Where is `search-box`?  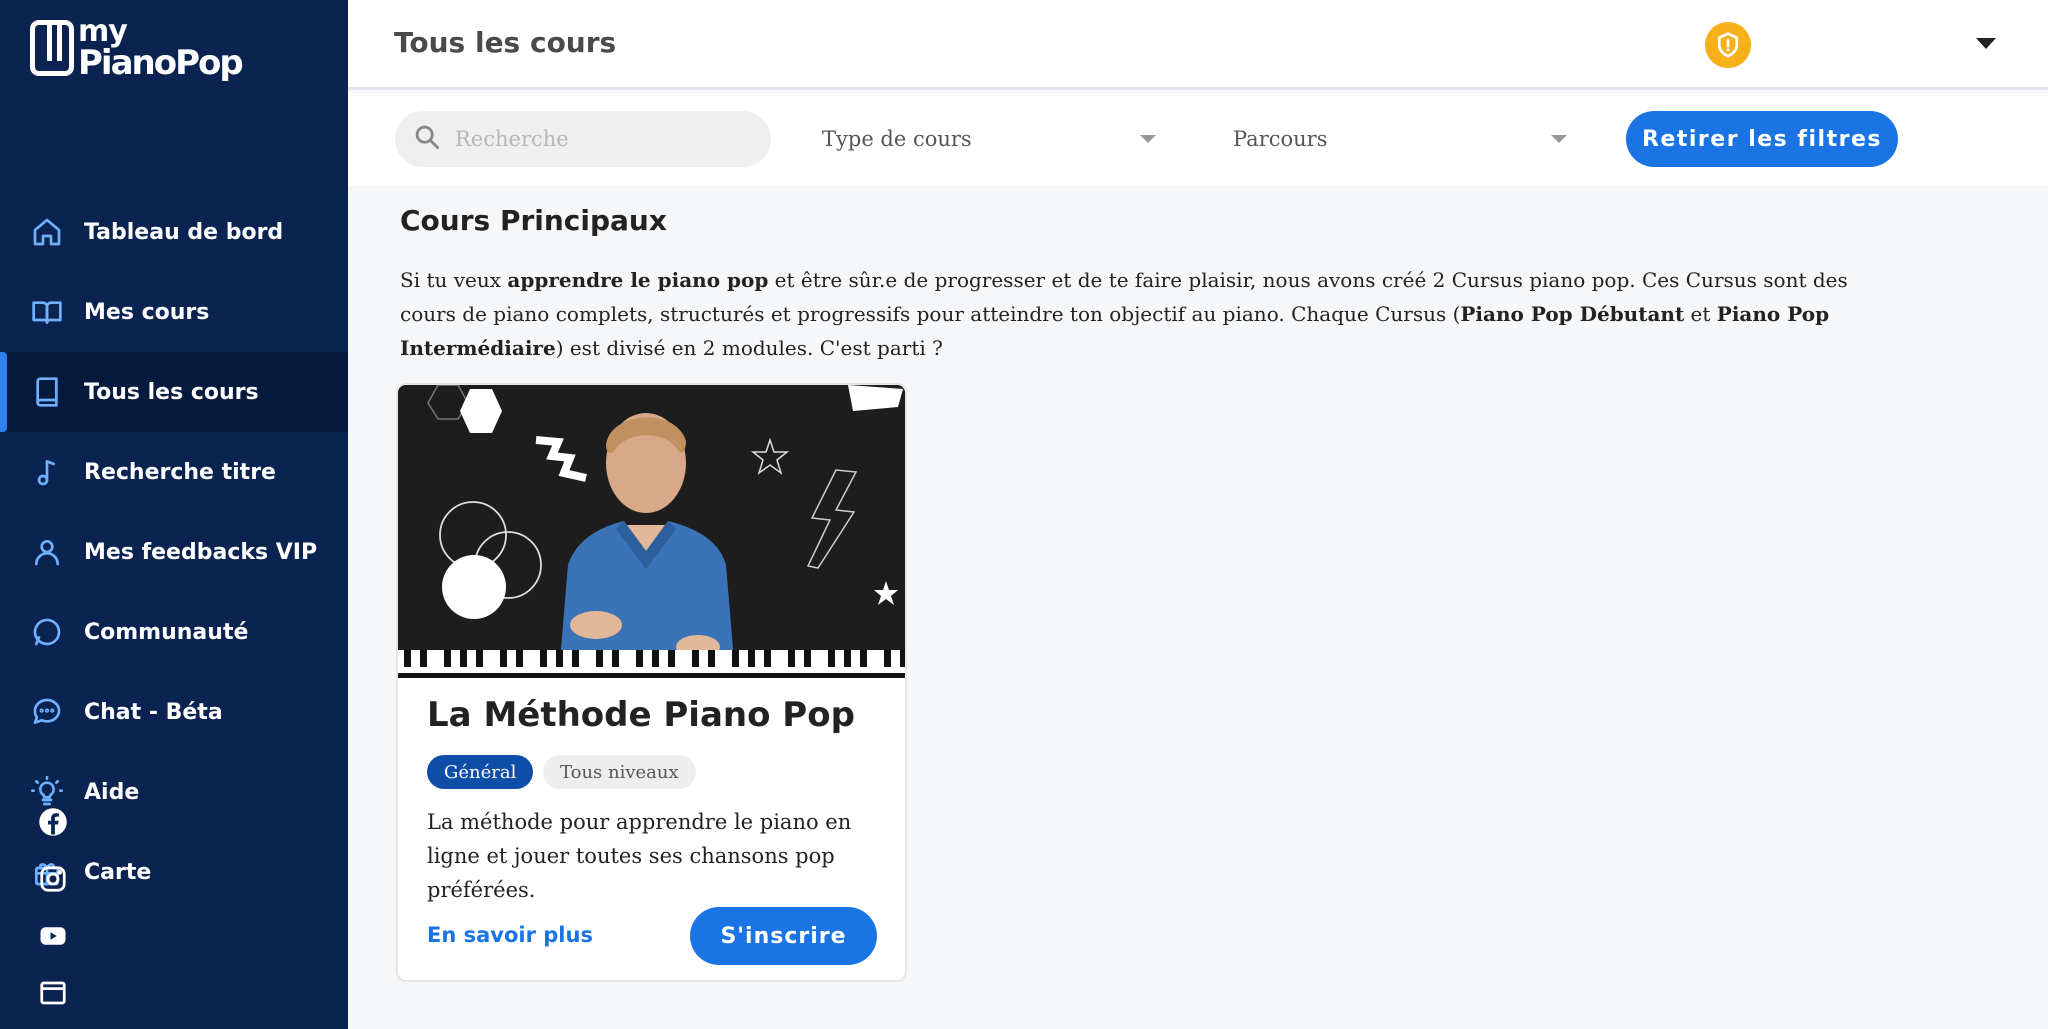
search-box is located at coordinates (583, 139).